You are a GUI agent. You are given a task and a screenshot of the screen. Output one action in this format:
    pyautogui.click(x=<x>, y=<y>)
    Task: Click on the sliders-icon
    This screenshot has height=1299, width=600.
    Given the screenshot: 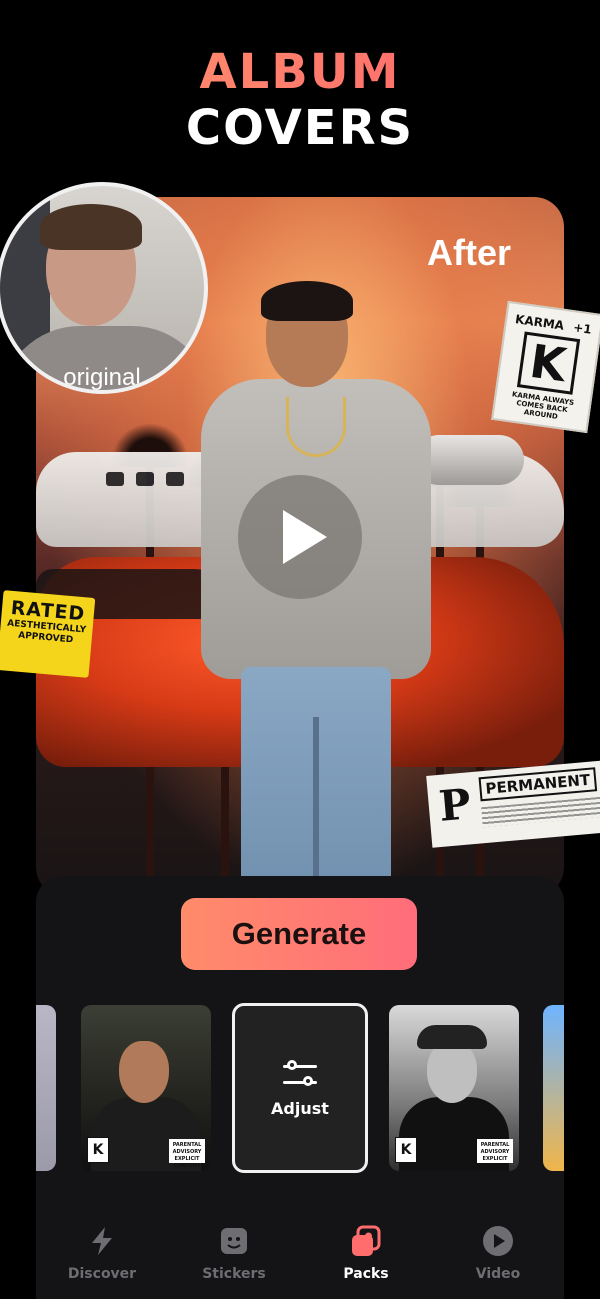 What is the action you would take?
    pyautogui.click(x=300, y=1074)
    